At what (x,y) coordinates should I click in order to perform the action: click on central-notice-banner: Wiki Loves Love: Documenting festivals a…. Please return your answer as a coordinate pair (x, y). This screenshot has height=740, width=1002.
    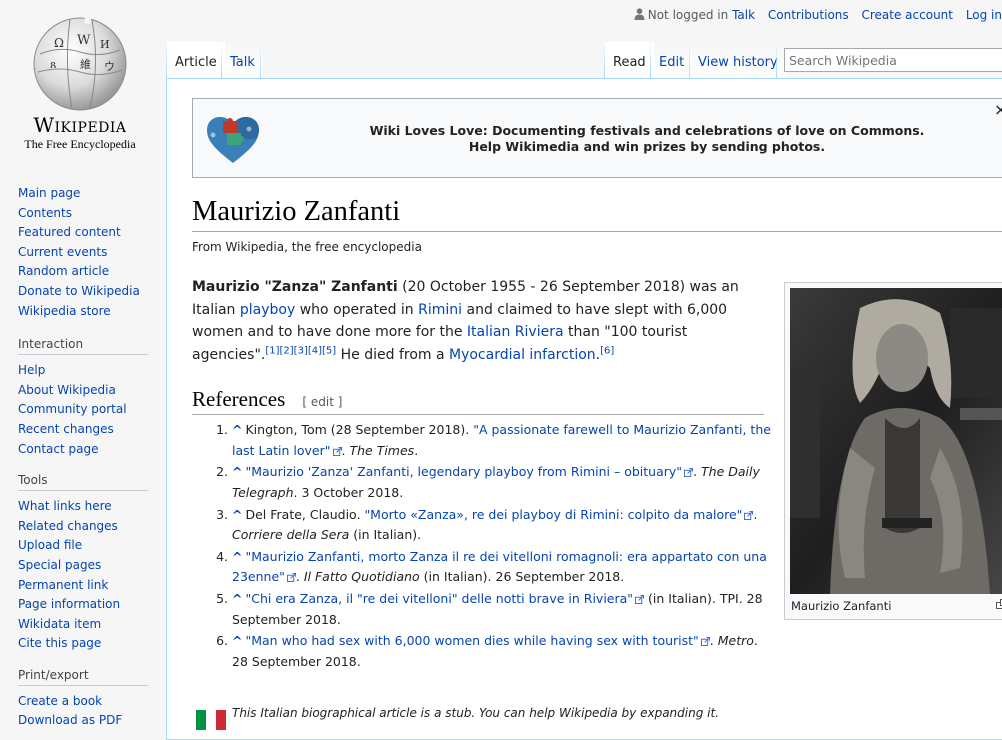
    Looking at the image, I should click on (597, 138).